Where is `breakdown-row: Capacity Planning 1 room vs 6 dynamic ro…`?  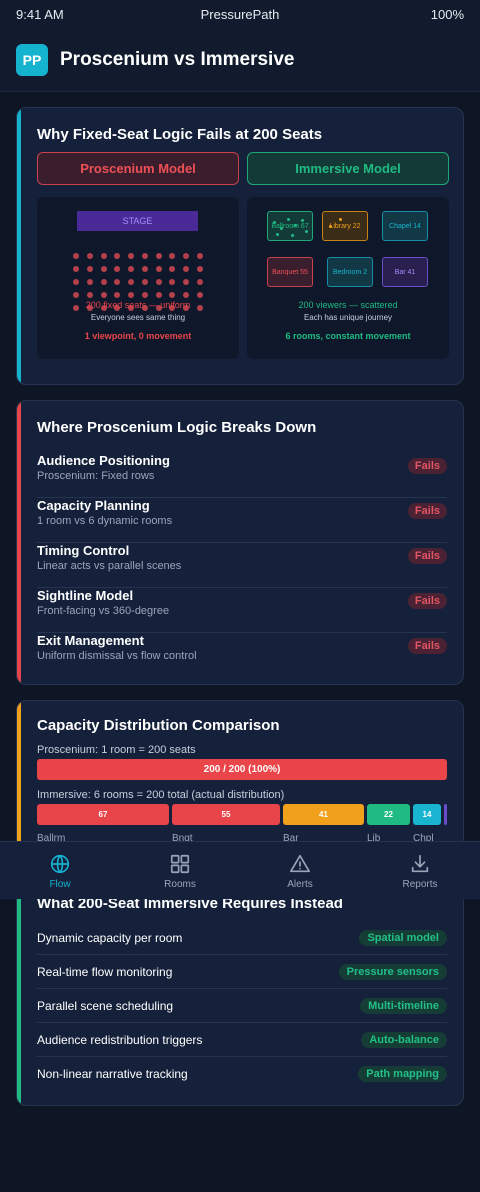
breakdown-row: Capacity Planning 1 room vs 6 dynamic ro… is located at coordinates (242, 520).